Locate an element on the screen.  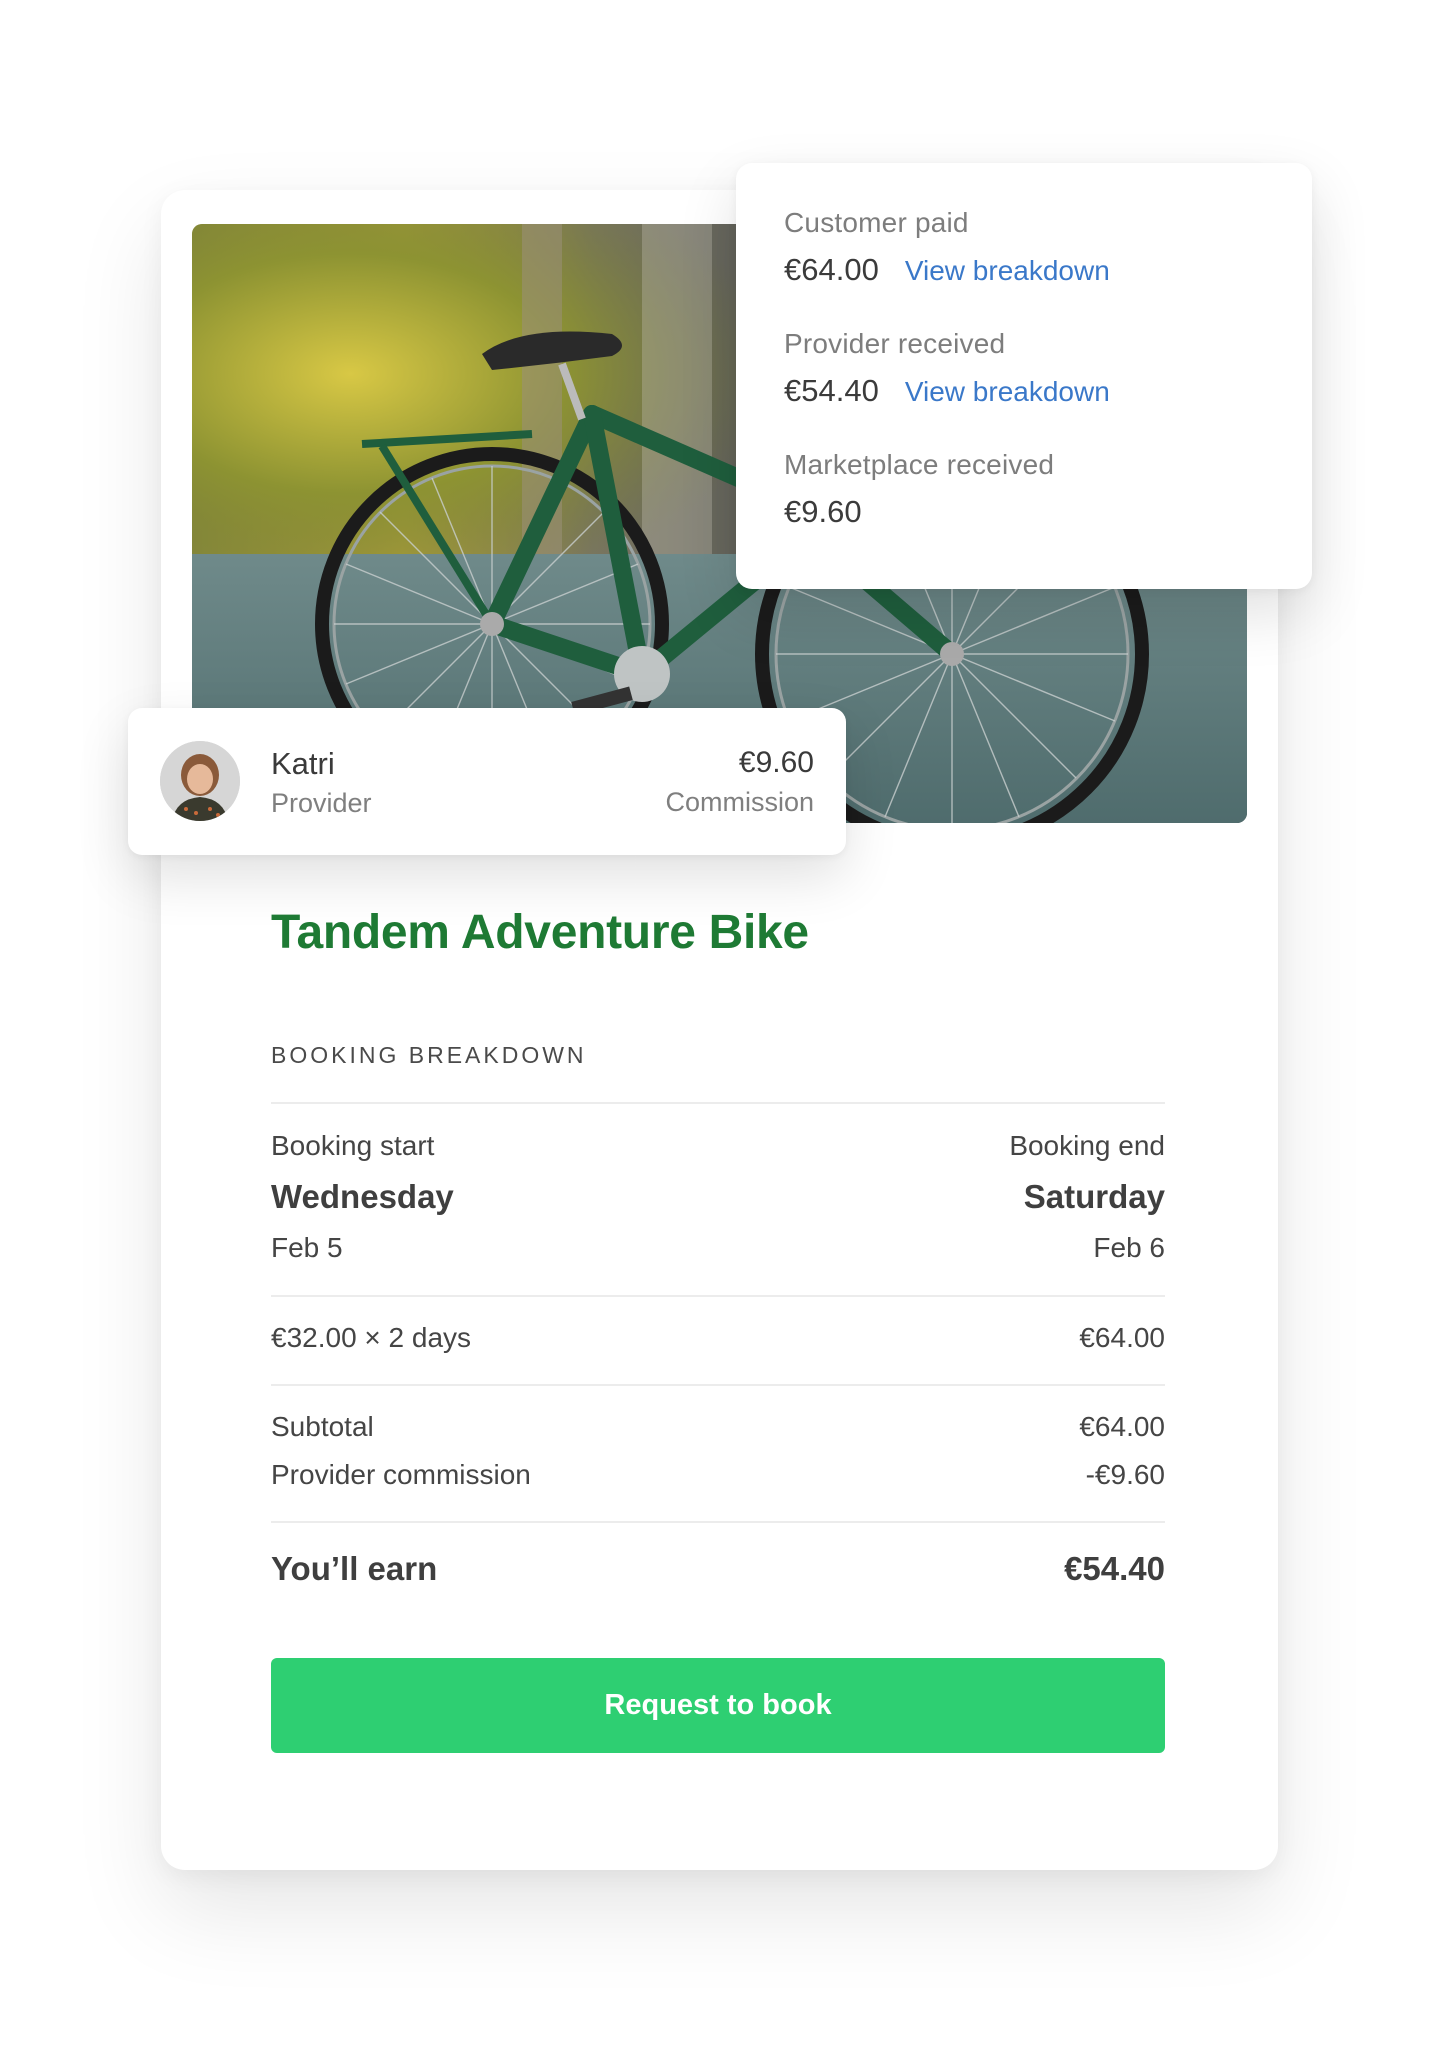
provider-name: Katri is located at coordinates (303, 763).